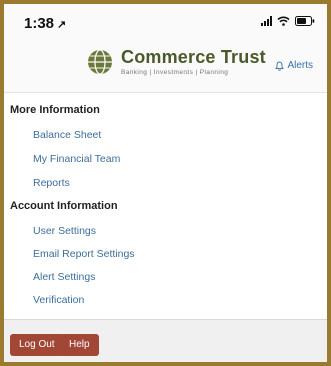 This screenshot has width=331, height=366. Describe the element at coordinates (55, 110) in the screenshot. I see `section-title-more-information: More Information` at that location.